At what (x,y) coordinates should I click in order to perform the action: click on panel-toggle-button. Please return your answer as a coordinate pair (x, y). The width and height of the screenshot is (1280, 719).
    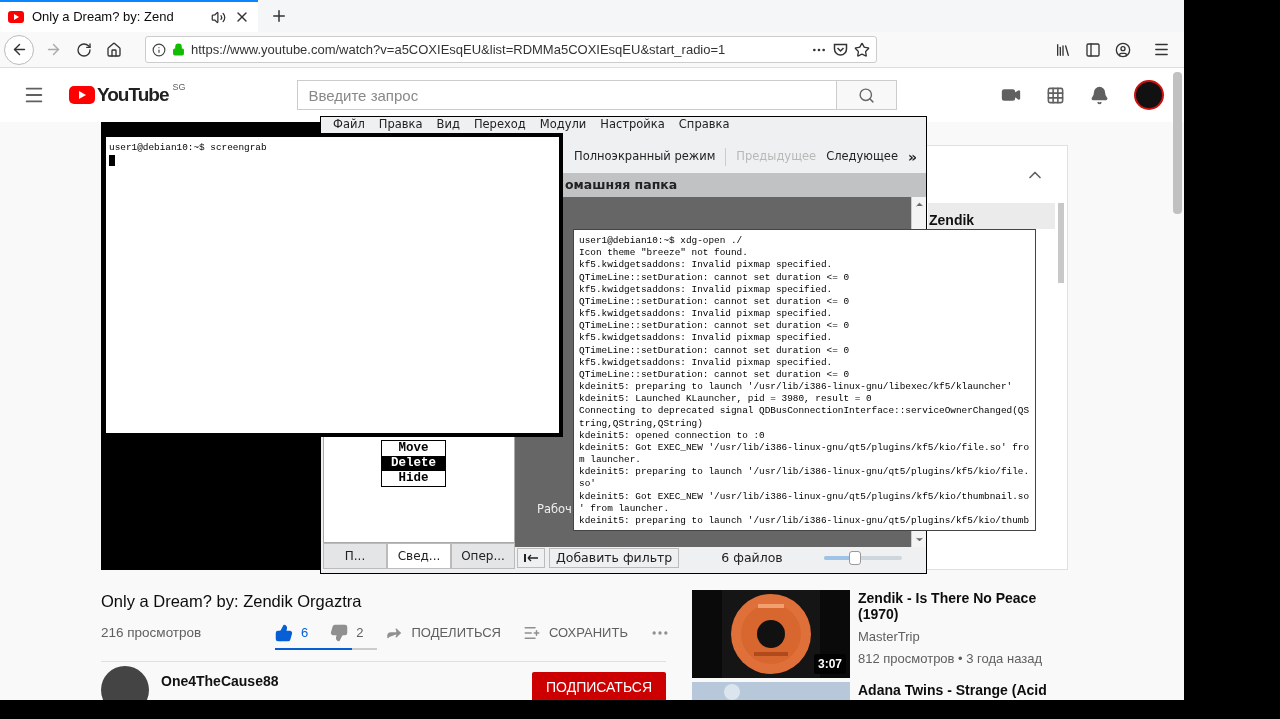
    Looking at the image, I should click on (531, 558).